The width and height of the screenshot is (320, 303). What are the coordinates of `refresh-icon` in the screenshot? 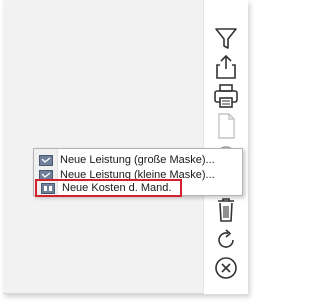 It's located at (226, 240).